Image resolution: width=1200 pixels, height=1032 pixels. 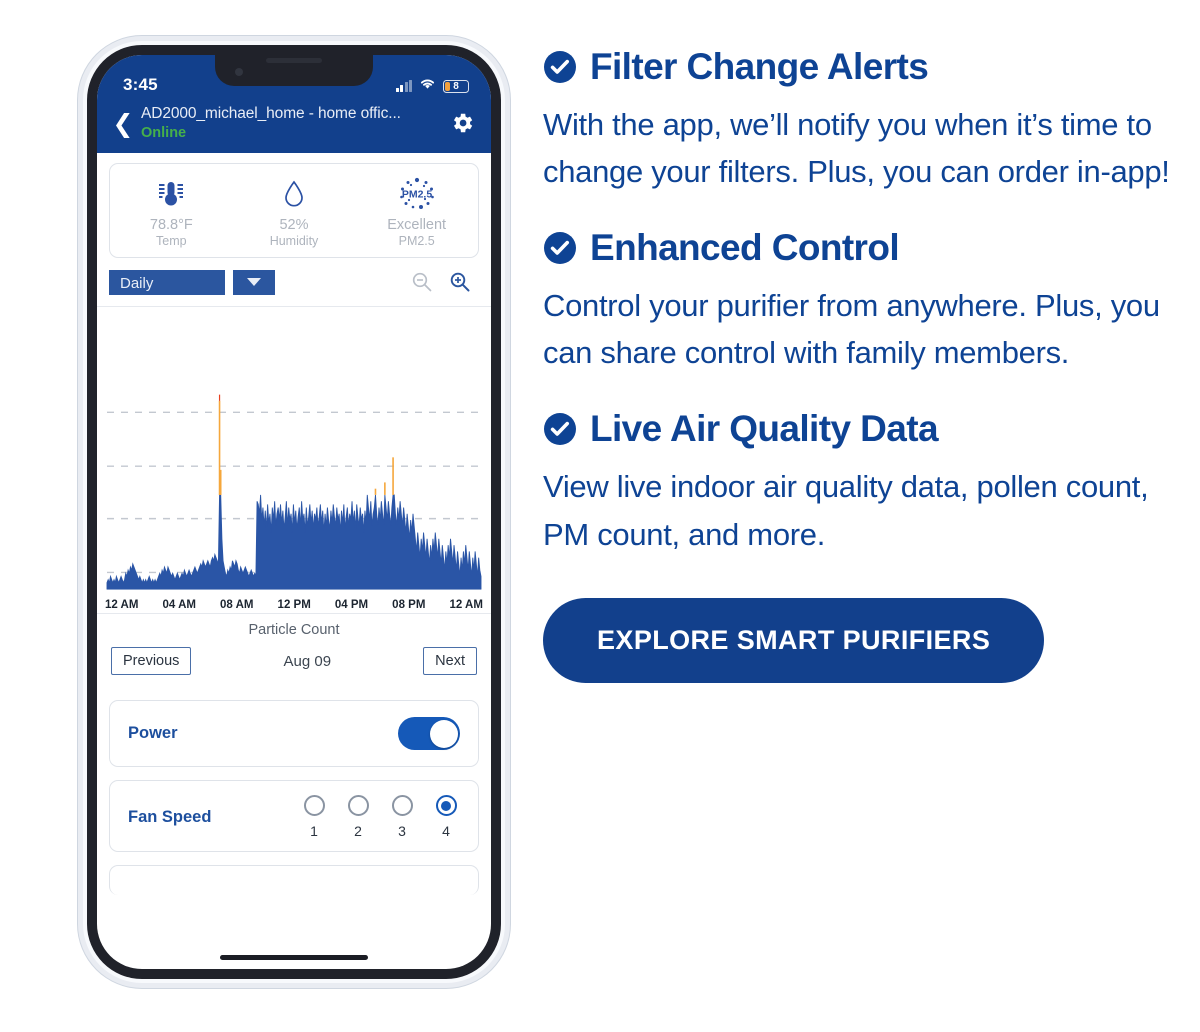 I want to click on next-button: Next, so click(x=450, y=661).